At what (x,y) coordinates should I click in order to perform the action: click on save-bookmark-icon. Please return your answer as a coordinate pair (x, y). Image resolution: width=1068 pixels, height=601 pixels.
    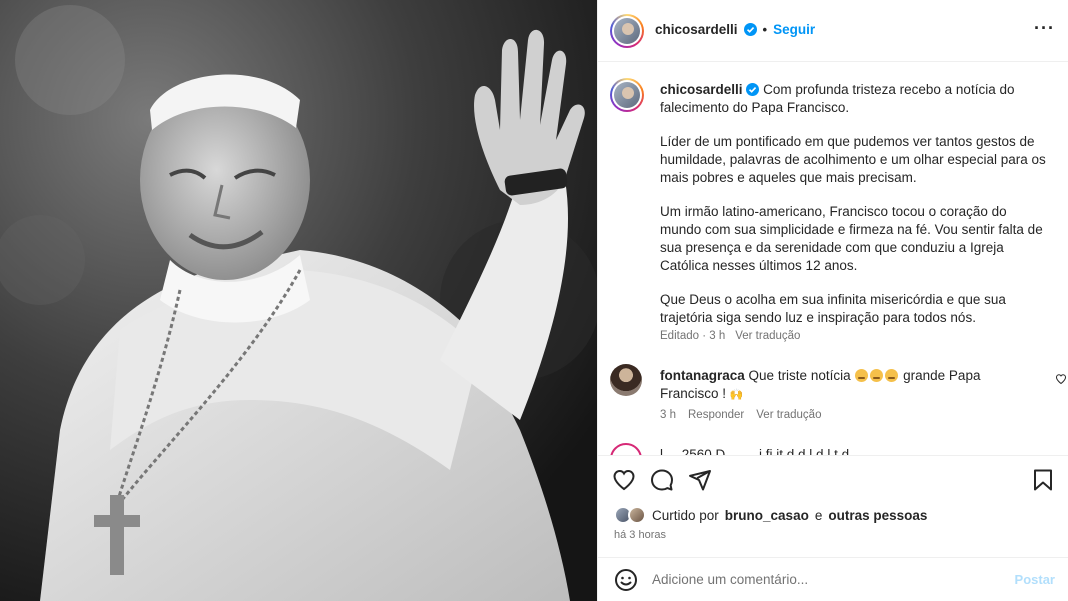
    Looking at the image, I should click on (1043, 480).